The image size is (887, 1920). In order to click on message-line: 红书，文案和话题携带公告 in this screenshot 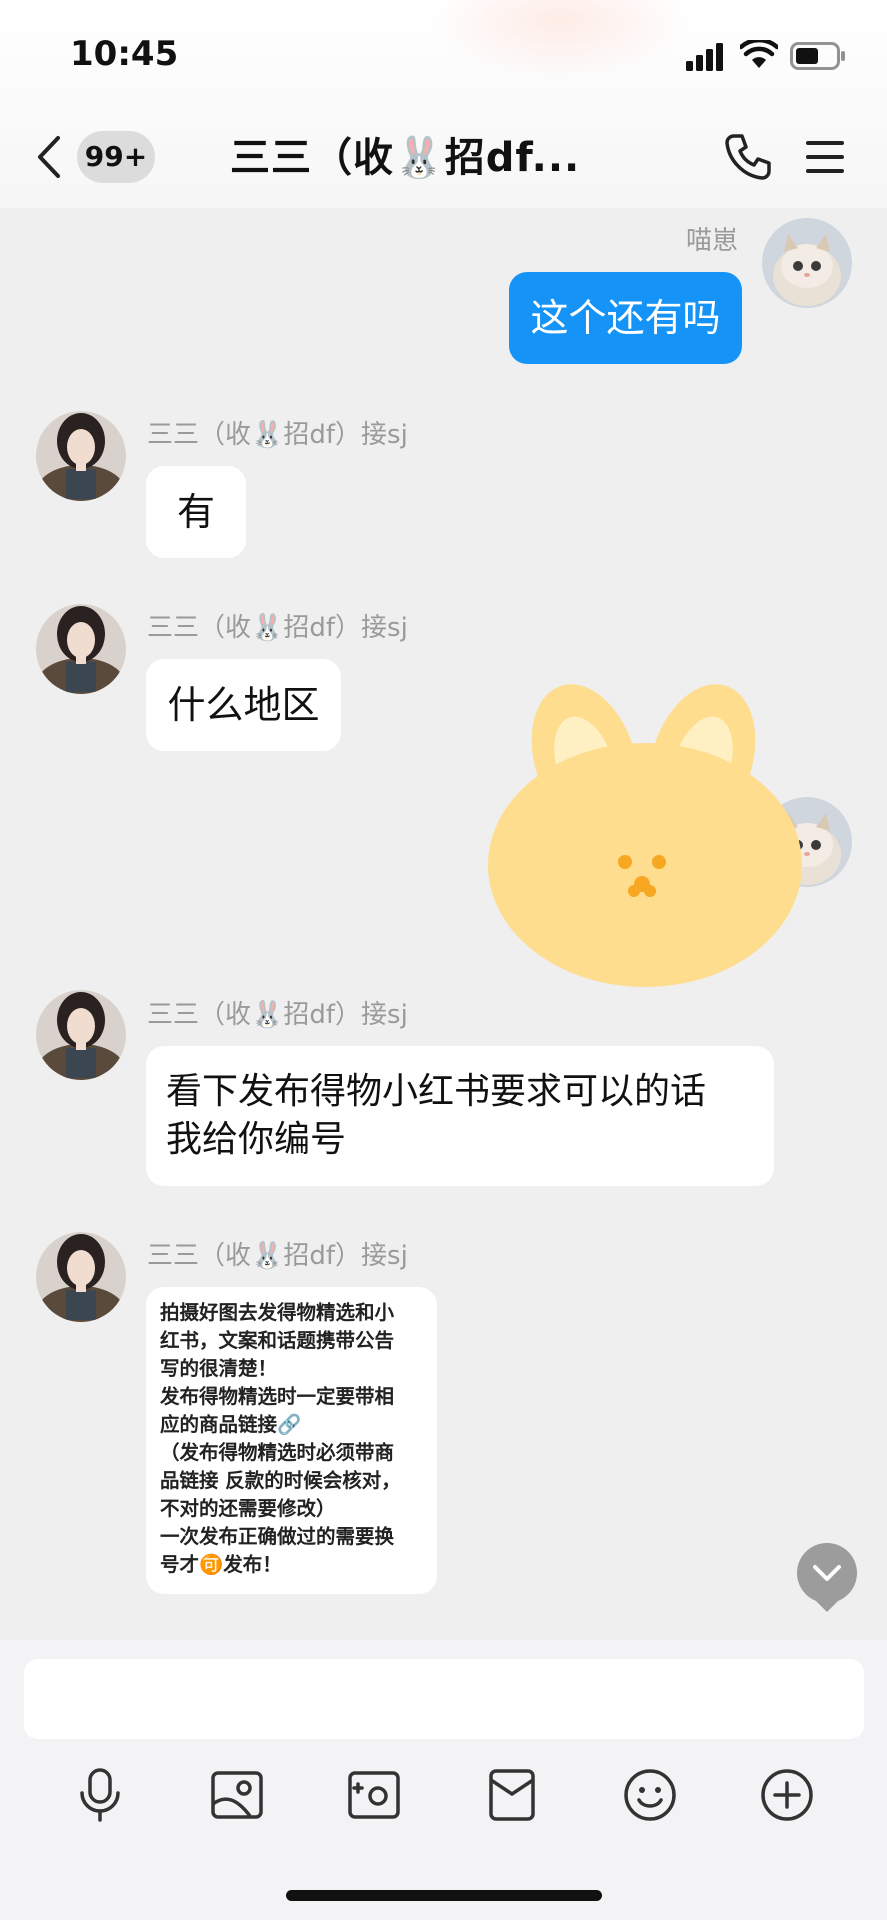, I will do `click(277, 1340)`.